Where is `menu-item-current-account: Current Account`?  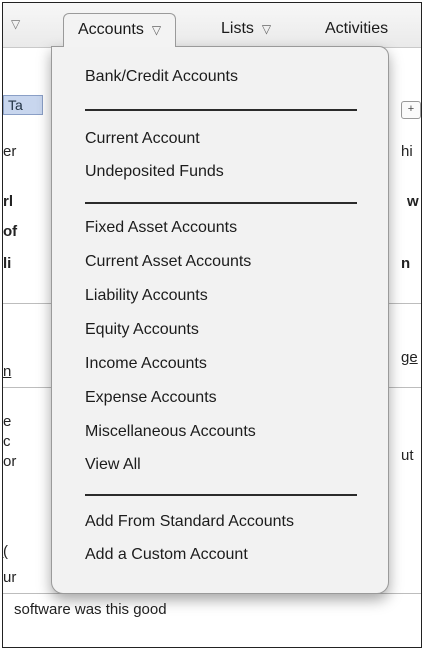
menu-item-current-account: Current Account is located at coordinates (142, 139).